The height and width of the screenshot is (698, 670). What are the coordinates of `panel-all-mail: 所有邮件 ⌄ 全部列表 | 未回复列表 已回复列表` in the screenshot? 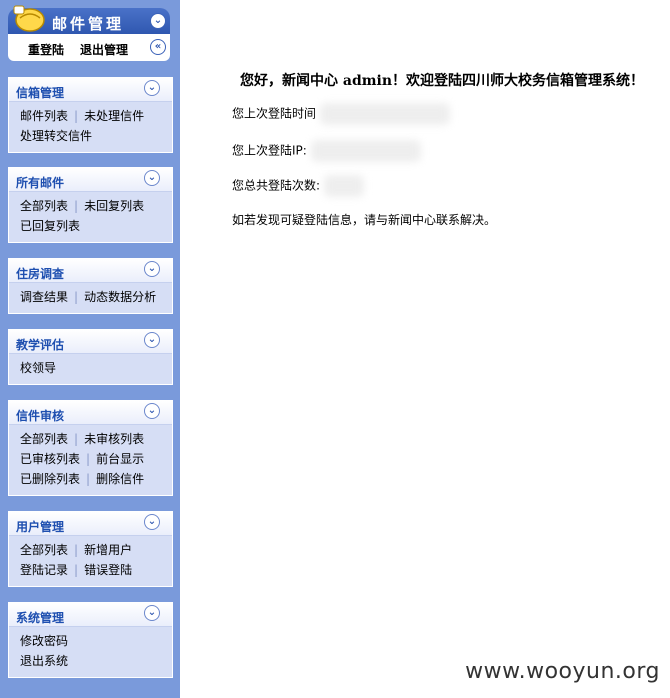 It's located at (90, 205).